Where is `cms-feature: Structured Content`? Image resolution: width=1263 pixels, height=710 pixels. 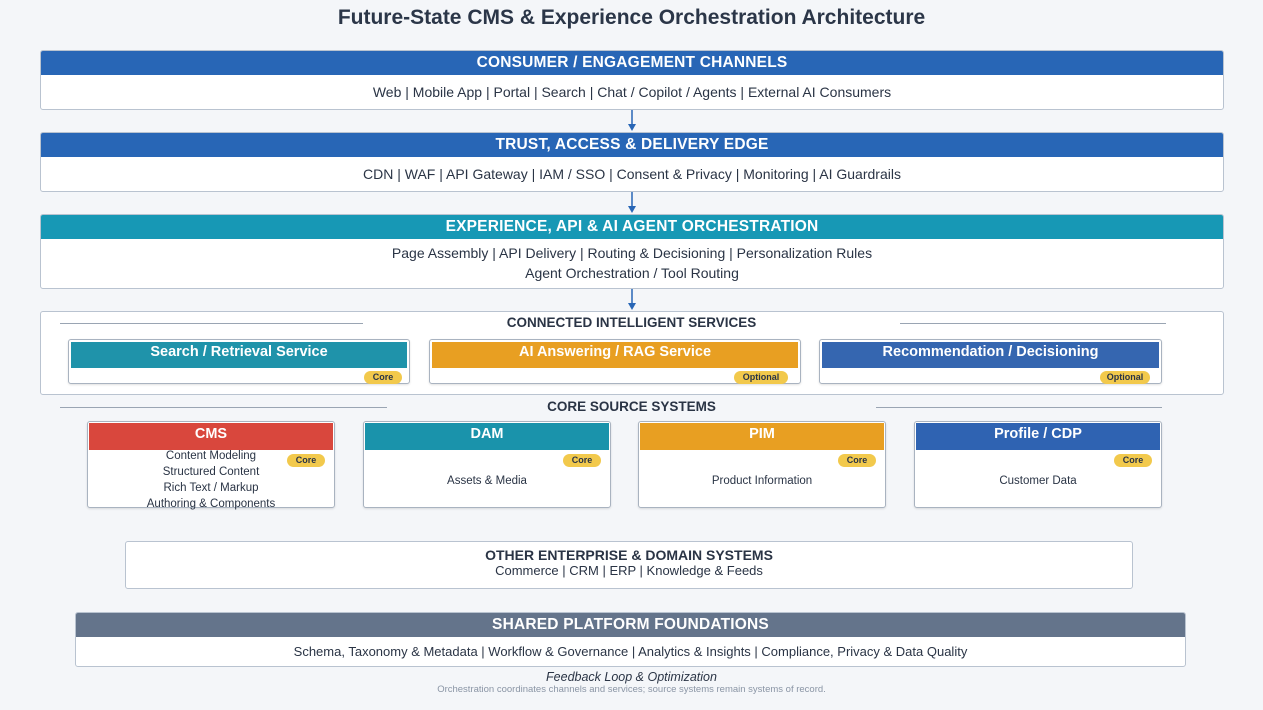 cms-feature: Structured Content is located at coordinates (211, 472).